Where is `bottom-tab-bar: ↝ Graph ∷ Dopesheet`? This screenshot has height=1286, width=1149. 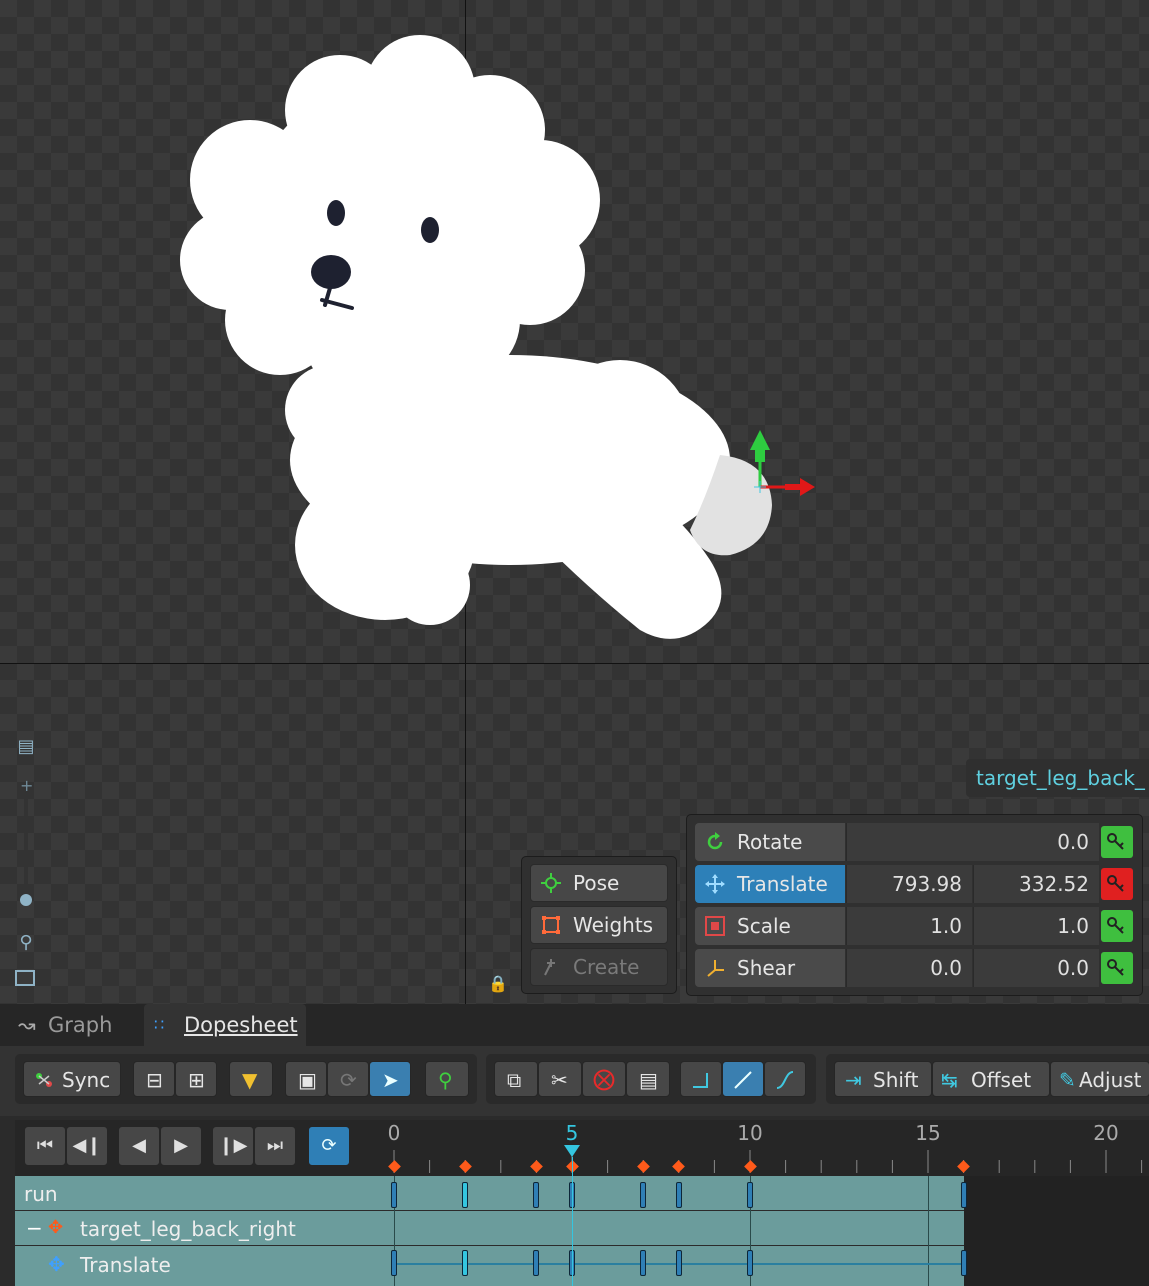
bottom-tab-bar: ↝ Graph ∷ Dopesheet is located at coordinates (574, 1025).